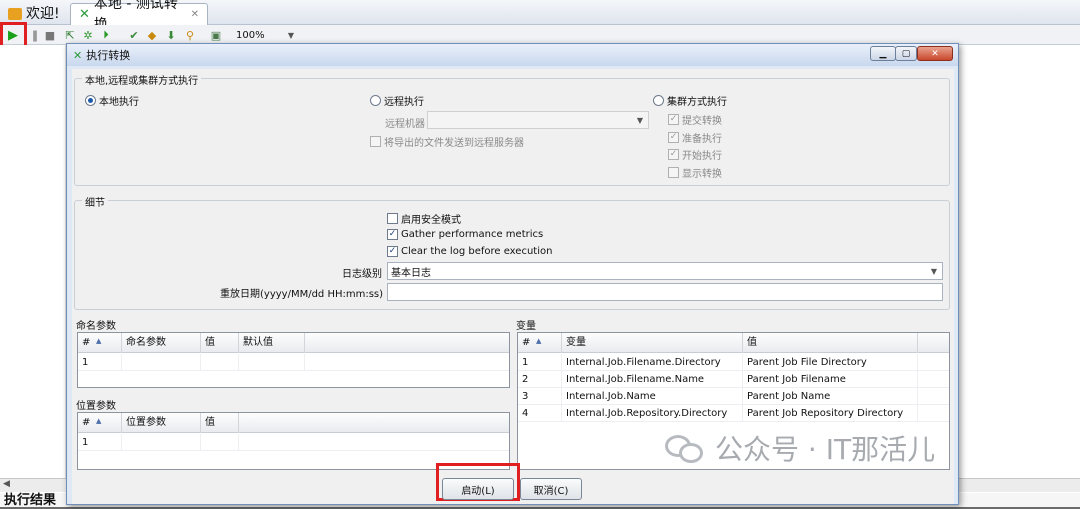 The width and height of the screenshot is (1080, 509). What do you see at coordinates (673, 137) in the screenshot?
I see `cluster-prepare-checkbox: ✓` at bounding box center [673, 137].